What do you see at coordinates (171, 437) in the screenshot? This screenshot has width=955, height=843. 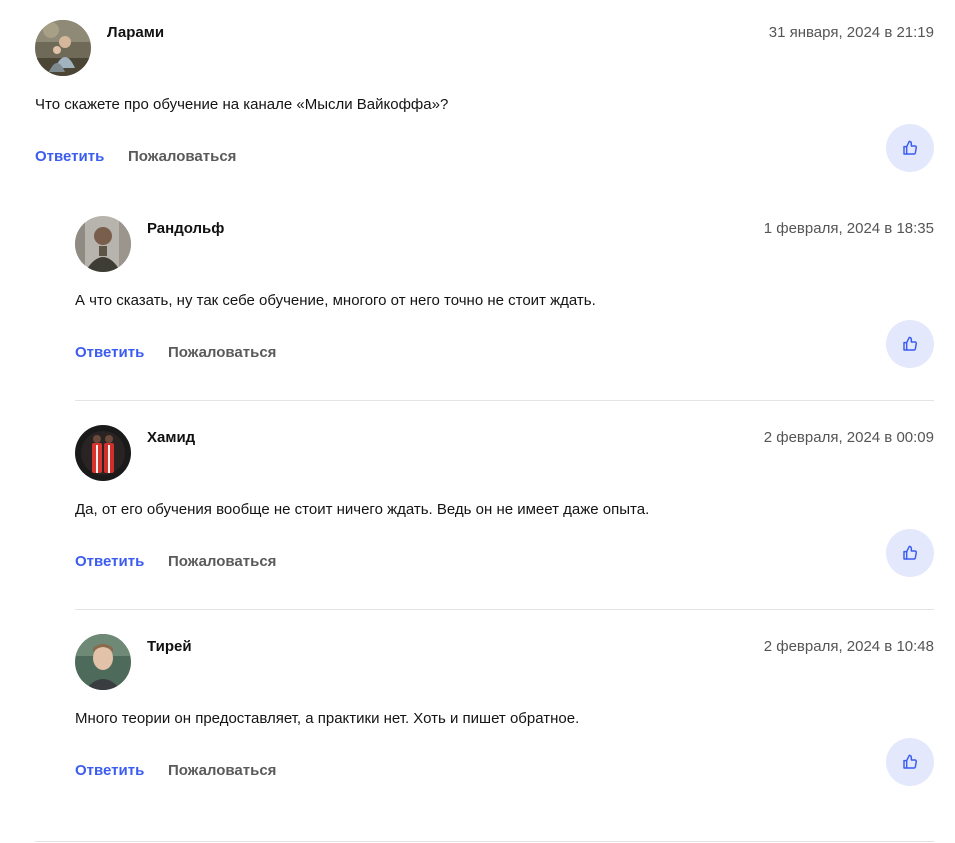 I see `comment-author: Хамид` at bounding box center [171, 437].